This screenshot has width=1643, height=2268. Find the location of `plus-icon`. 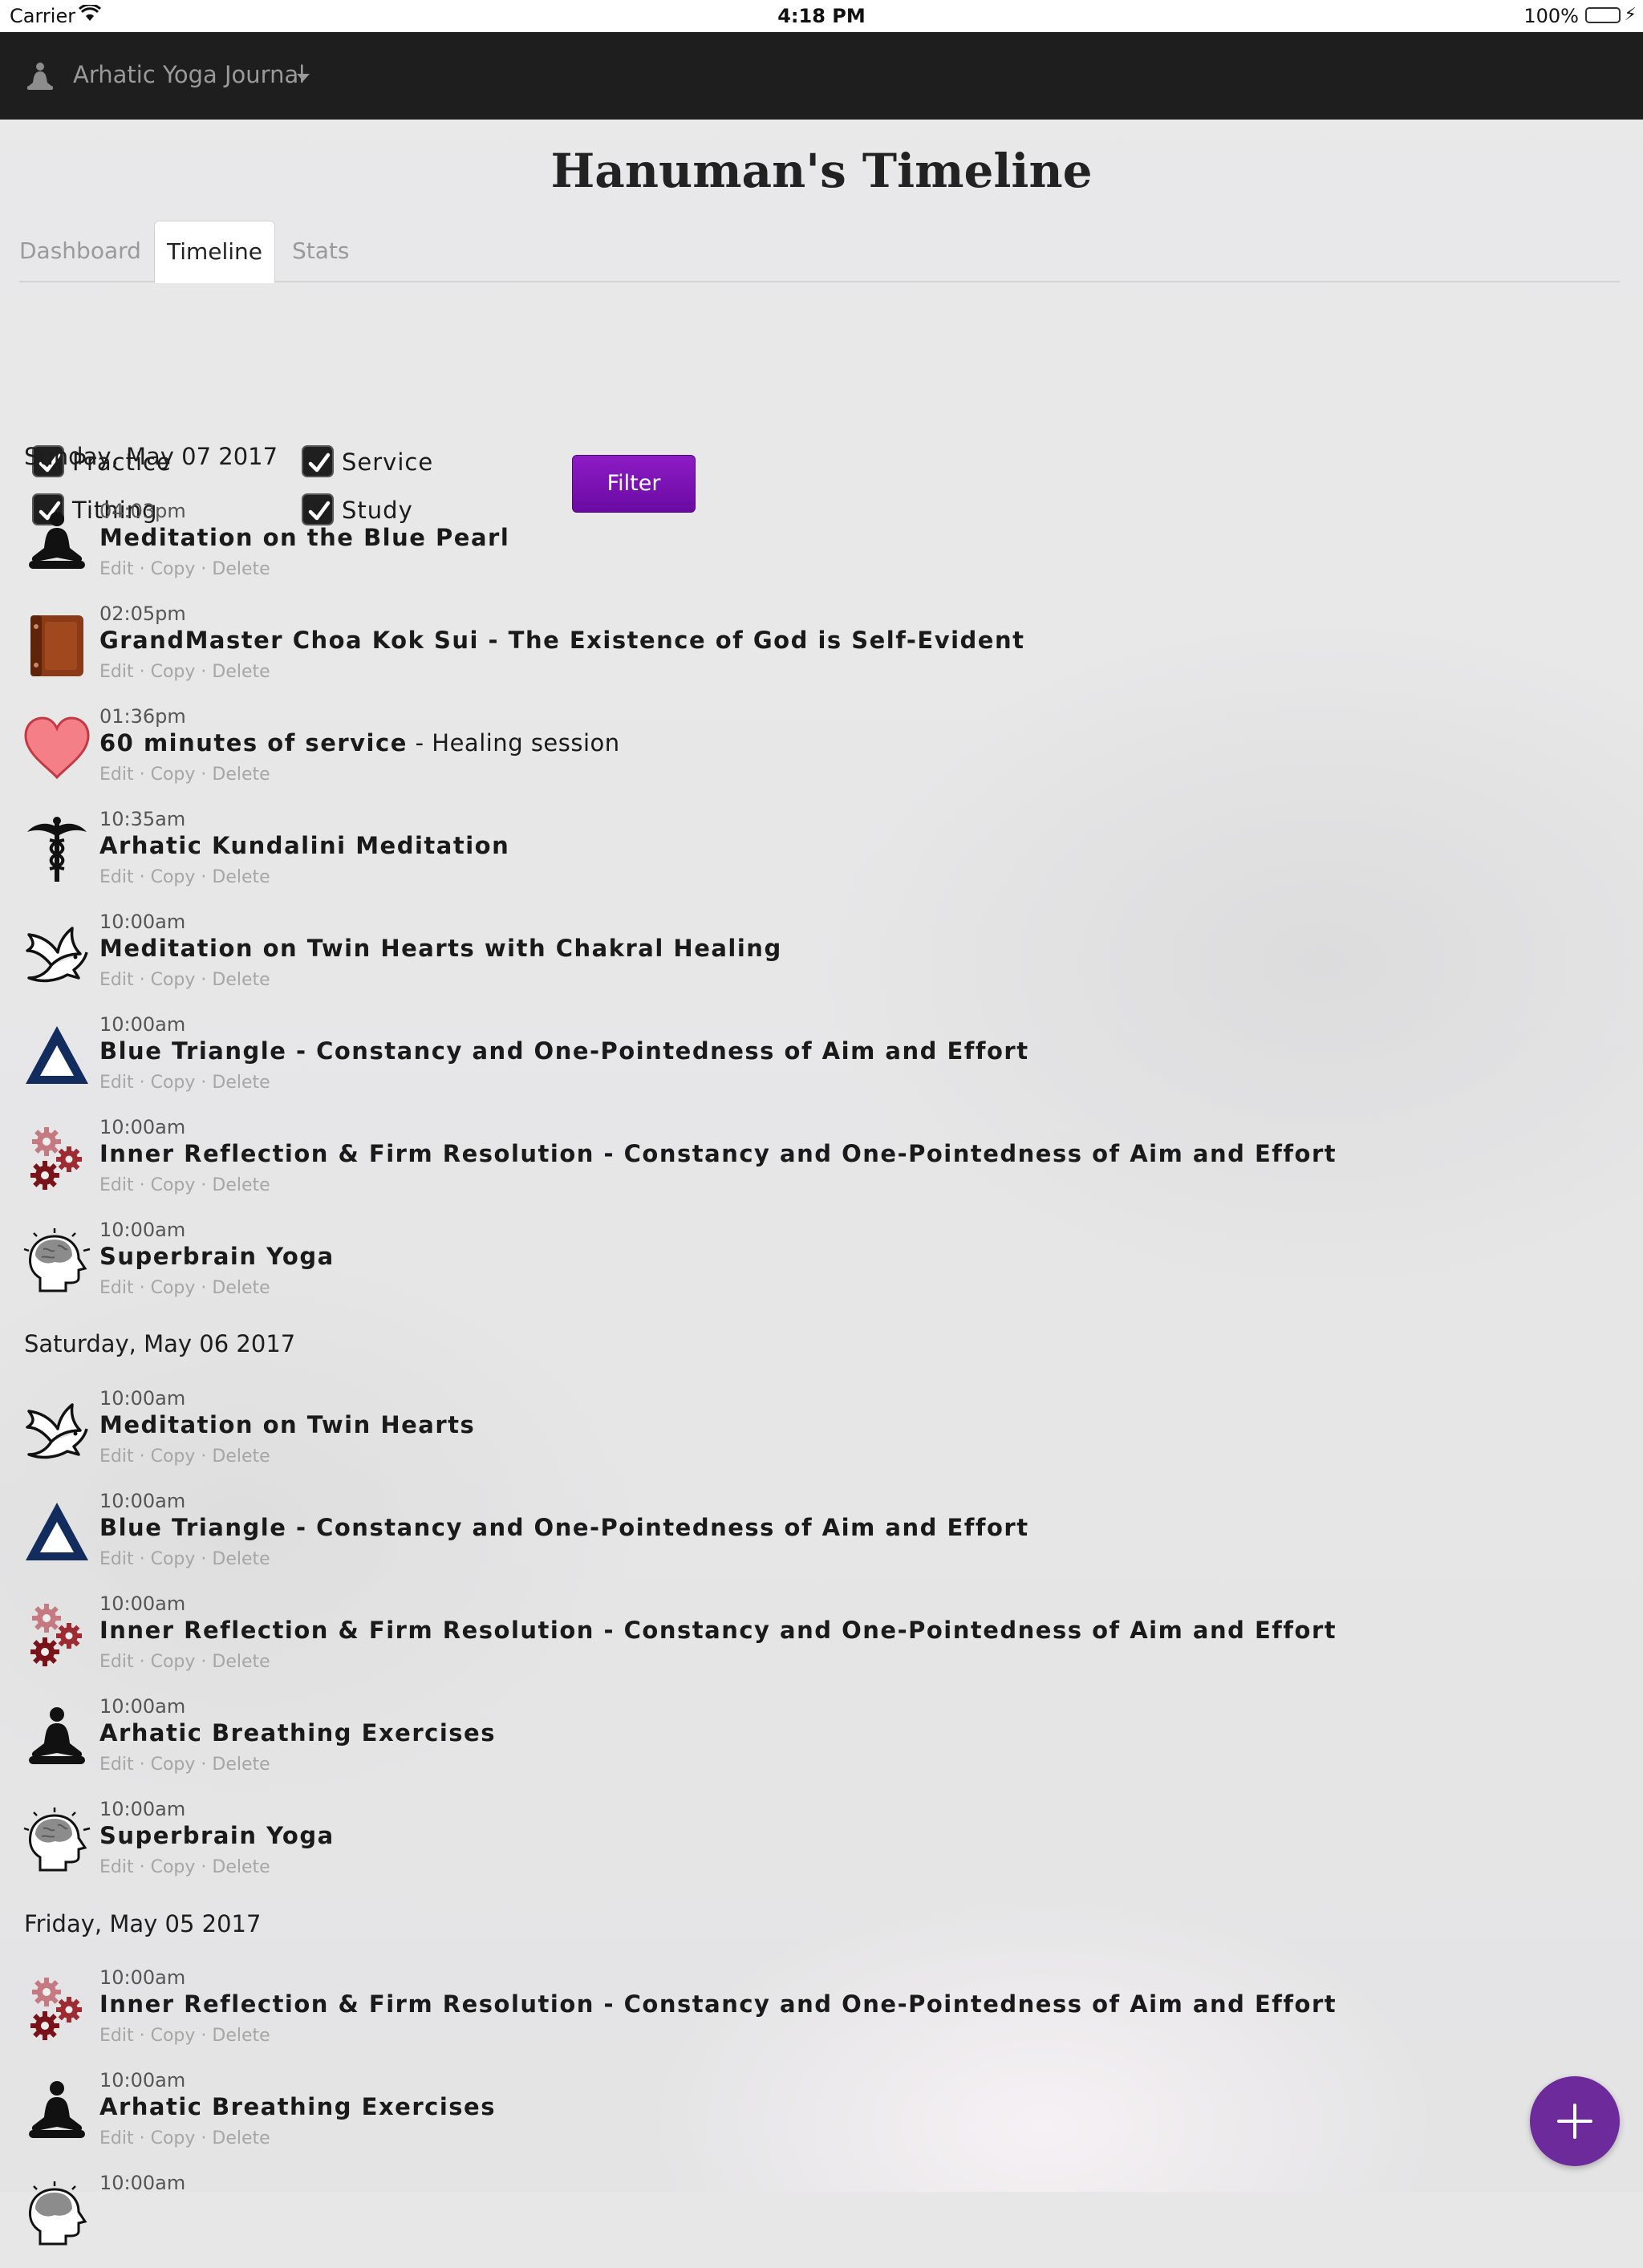

plus-icon is located at coordinates (1574, 2121).